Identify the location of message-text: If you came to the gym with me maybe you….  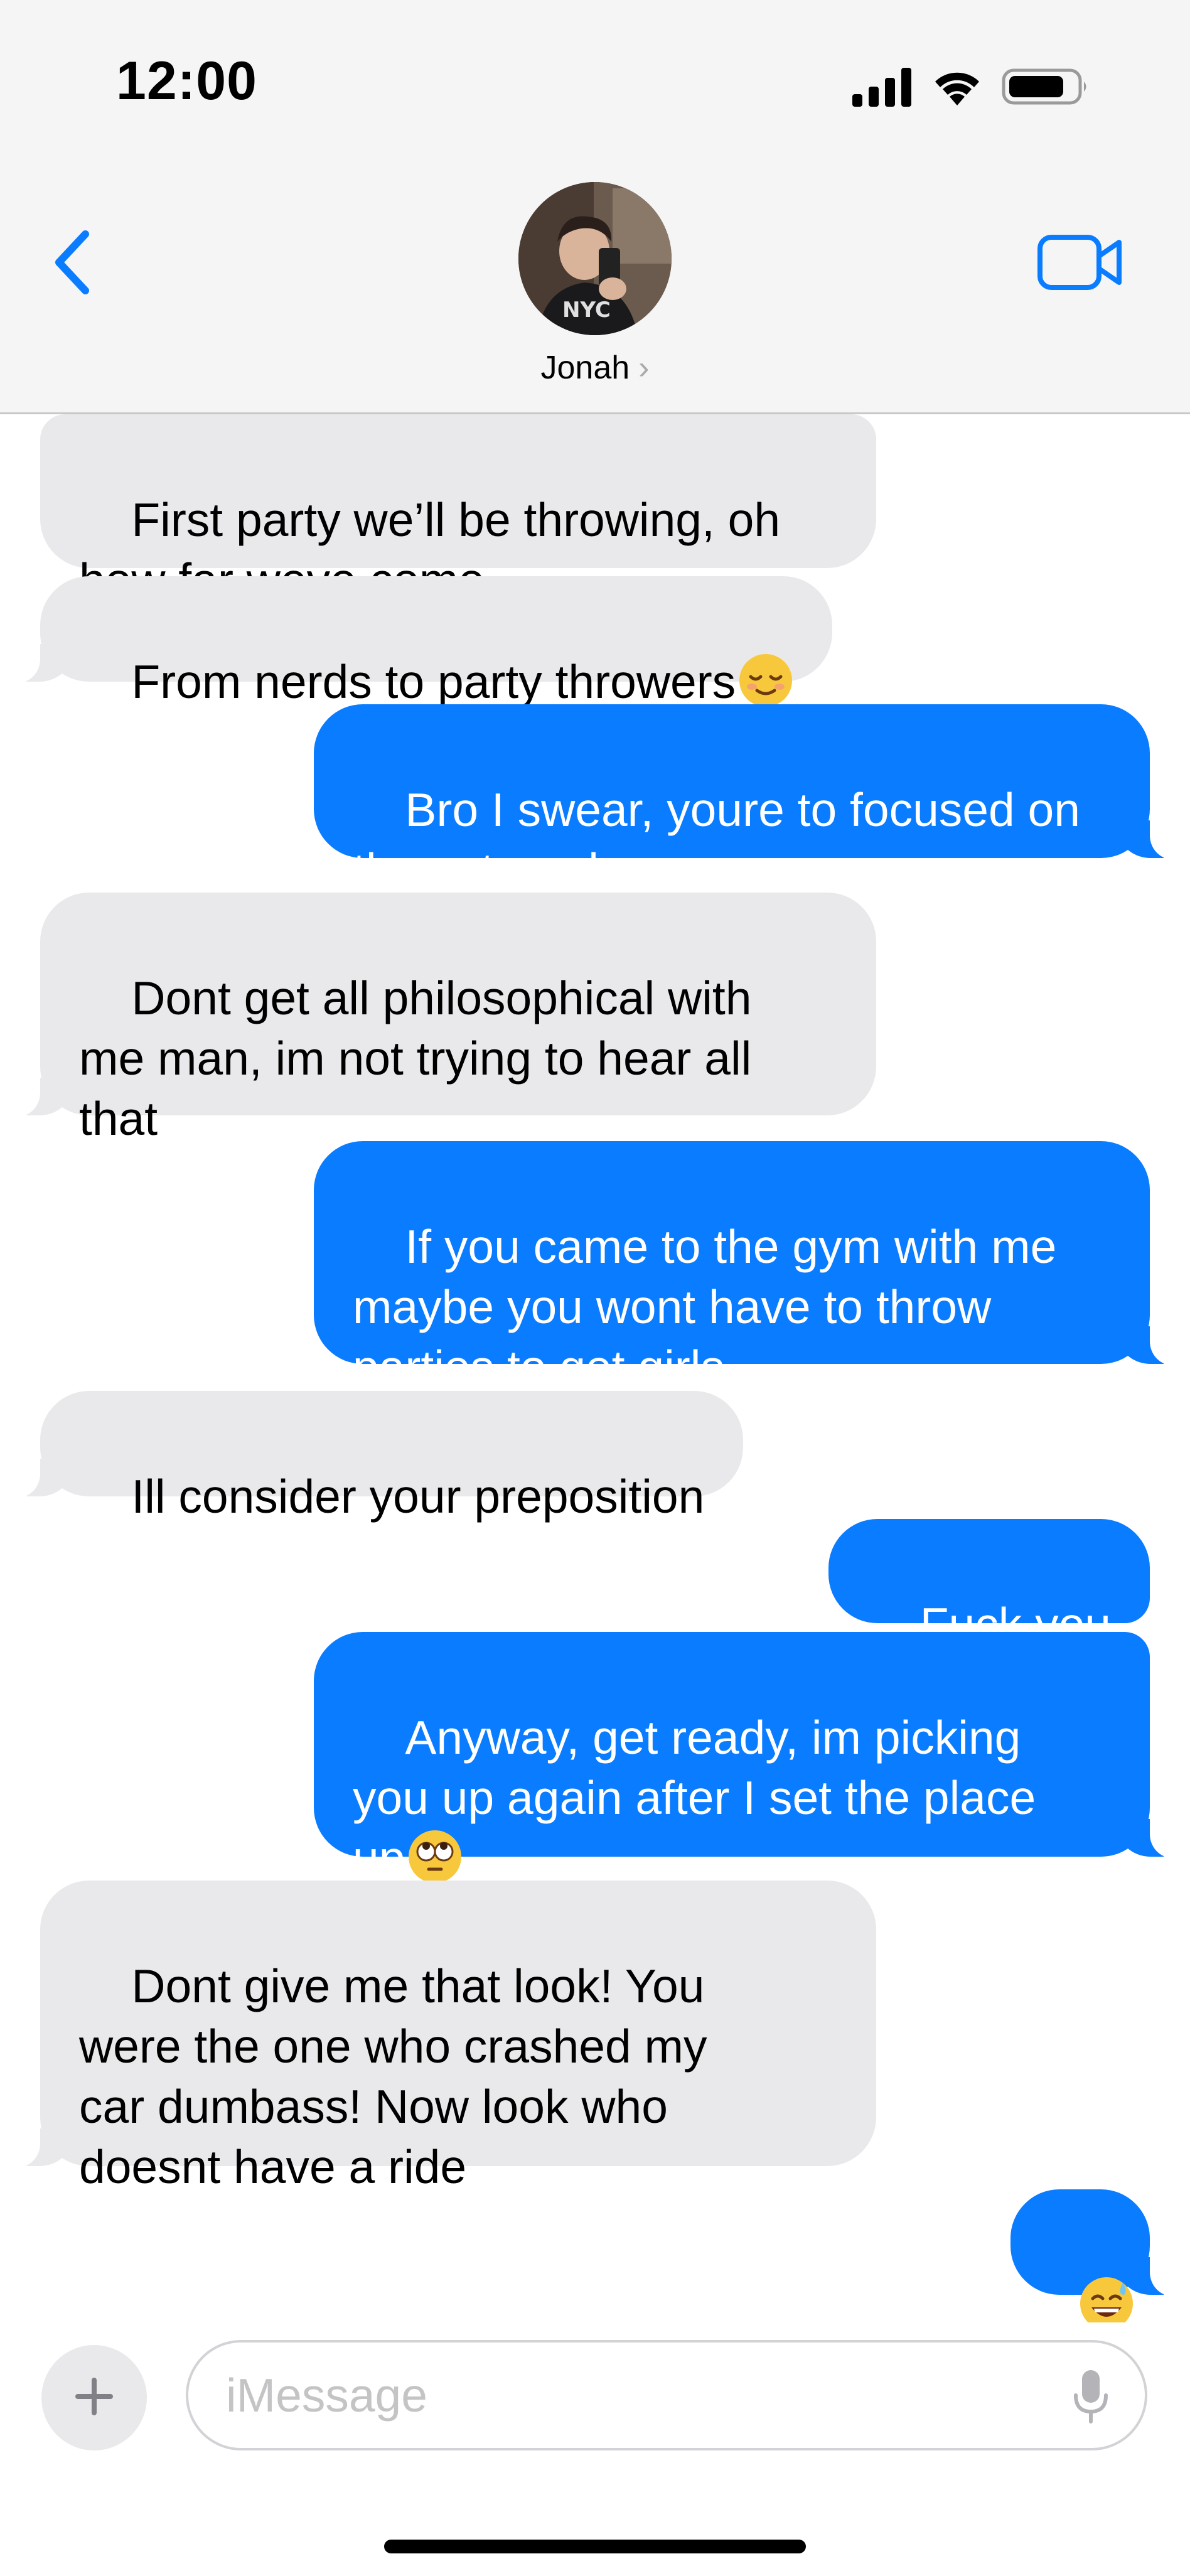
(705, 1306).